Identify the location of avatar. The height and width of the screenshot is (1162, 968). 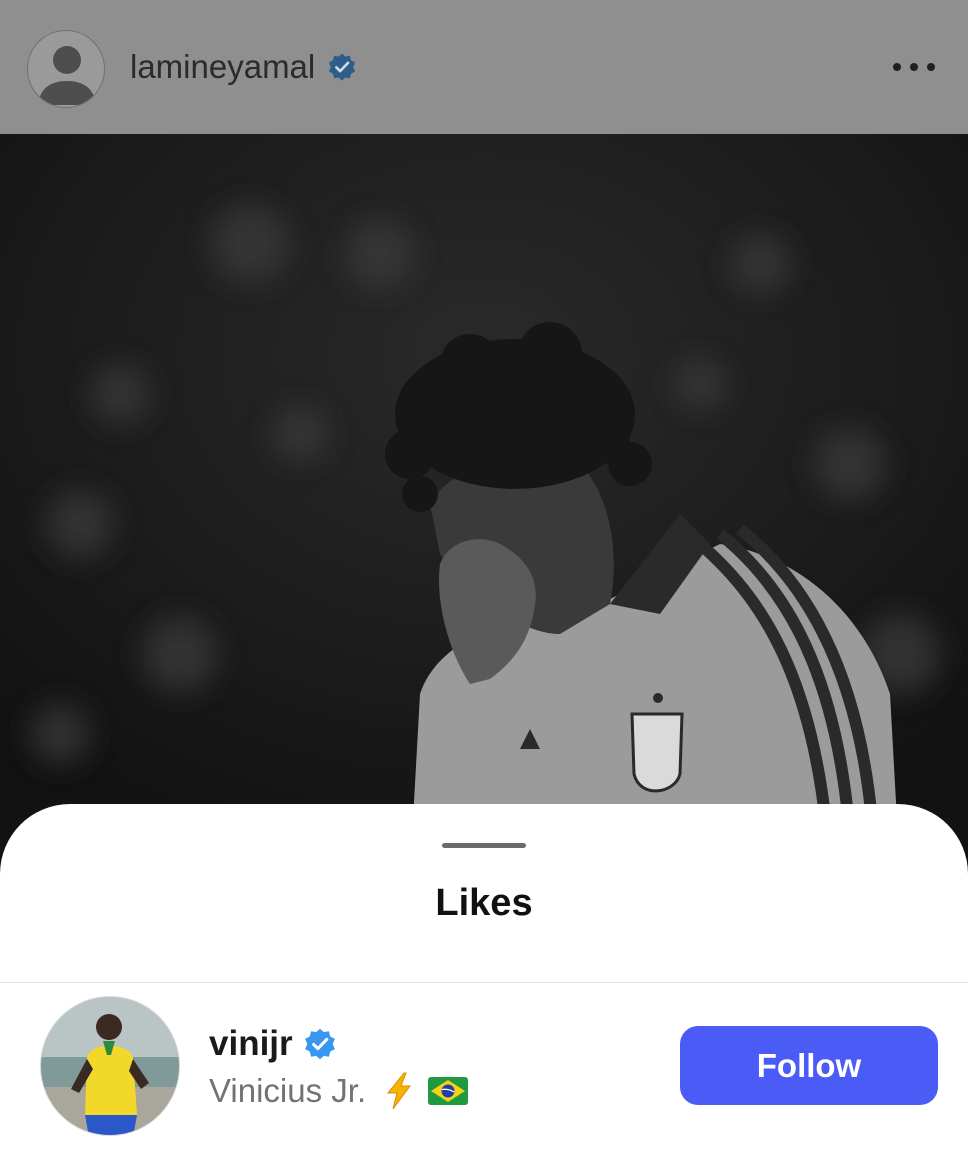
(110, 1066).